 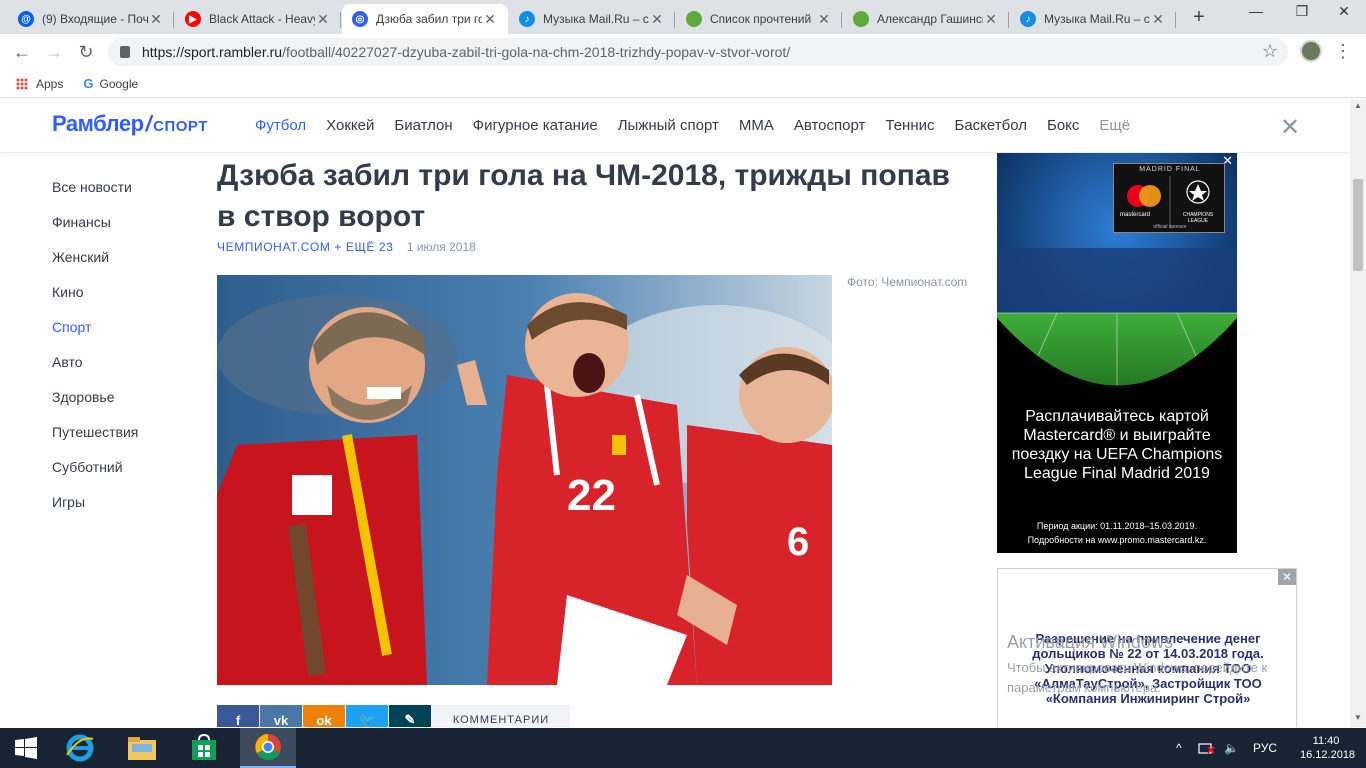 I want to click on network-icon, so click(x=1207, y=748).